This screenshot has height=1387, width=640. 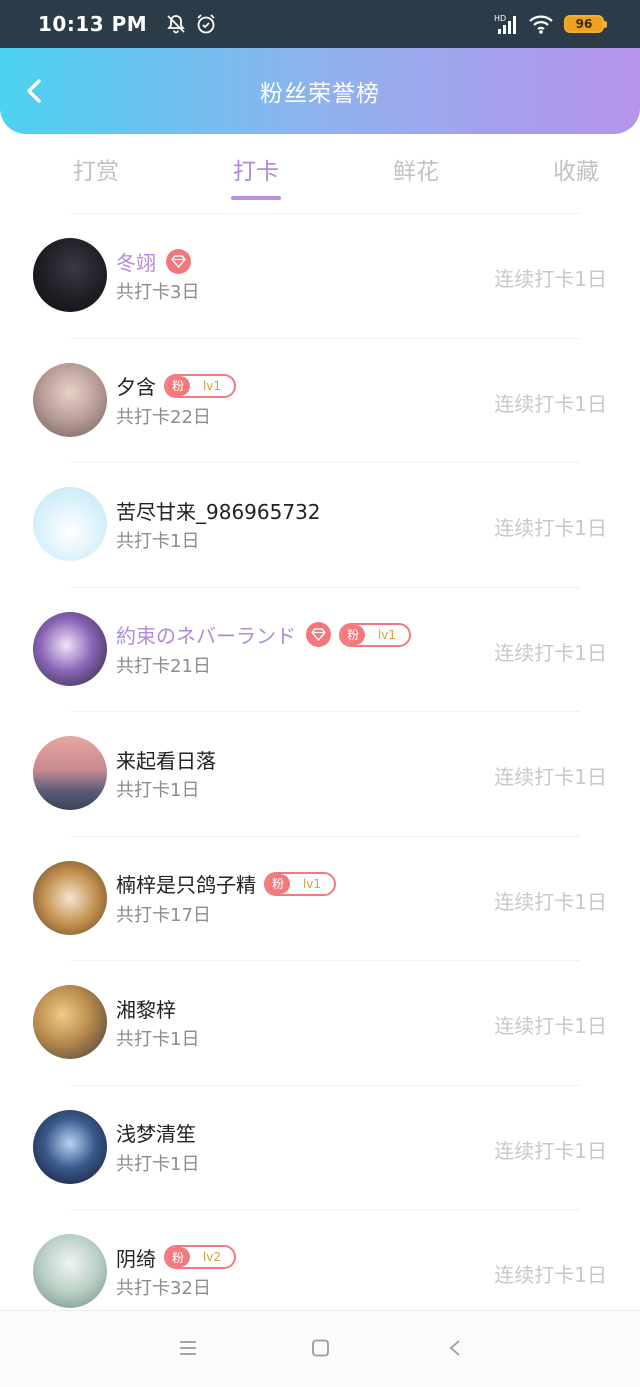 What do you see at coordinates (218, 511) in the screenshot?
I see `fan-name: 苦尽甘来_986965732` at bounding box center [218, 511].